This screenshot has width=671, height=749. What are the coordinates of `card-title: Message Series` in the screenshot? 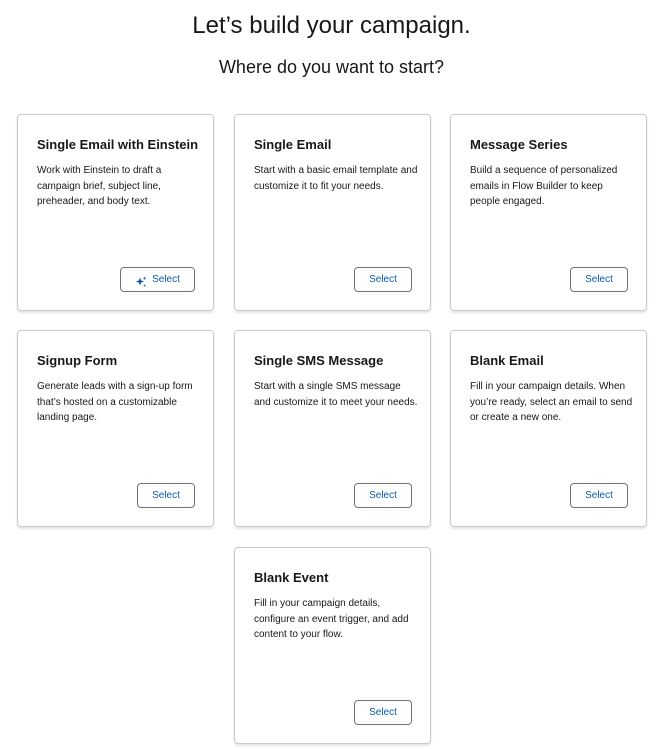 It's located at (519, 144).